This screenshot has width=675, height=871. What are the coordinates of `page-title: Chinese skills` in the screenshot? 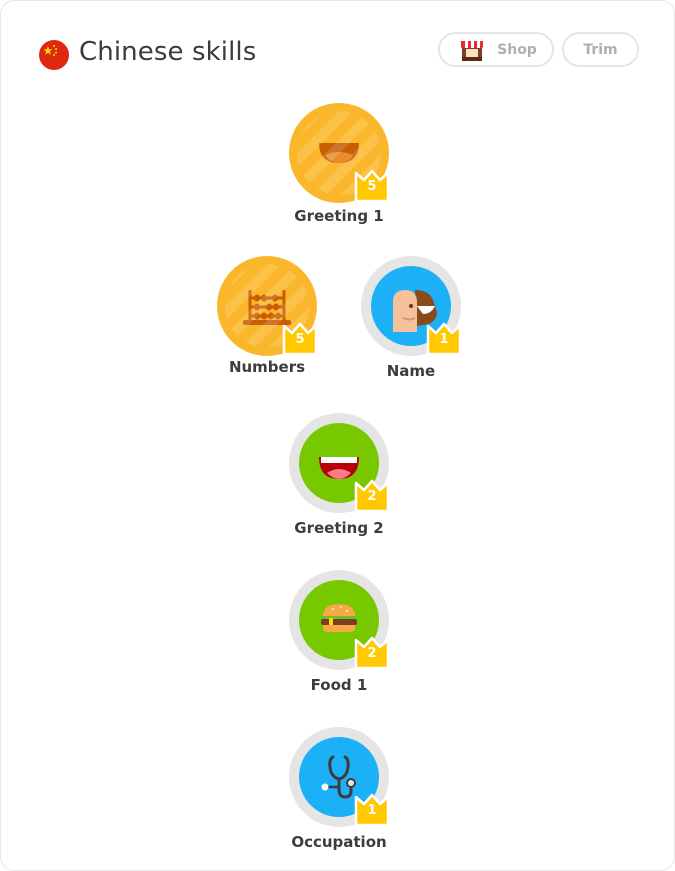 It's located at (168, 52).